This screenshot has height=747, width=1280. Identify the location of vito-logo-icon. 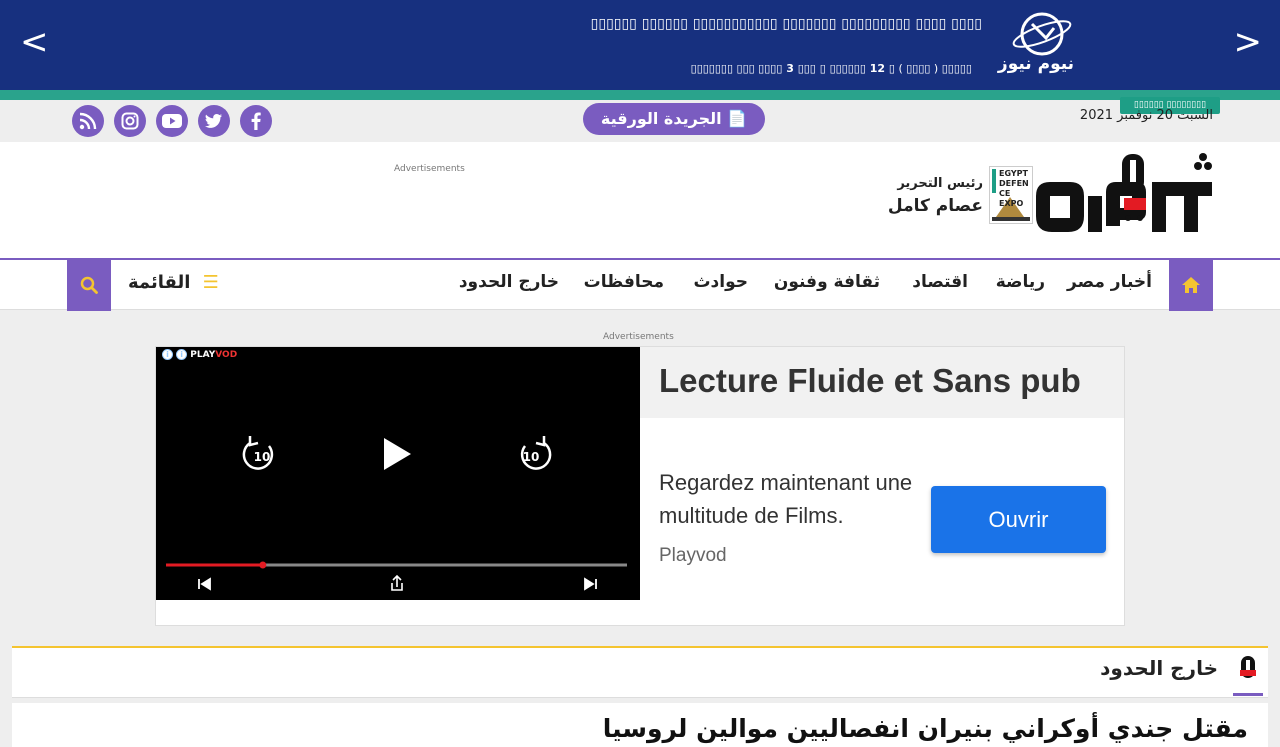
(1124, 192).